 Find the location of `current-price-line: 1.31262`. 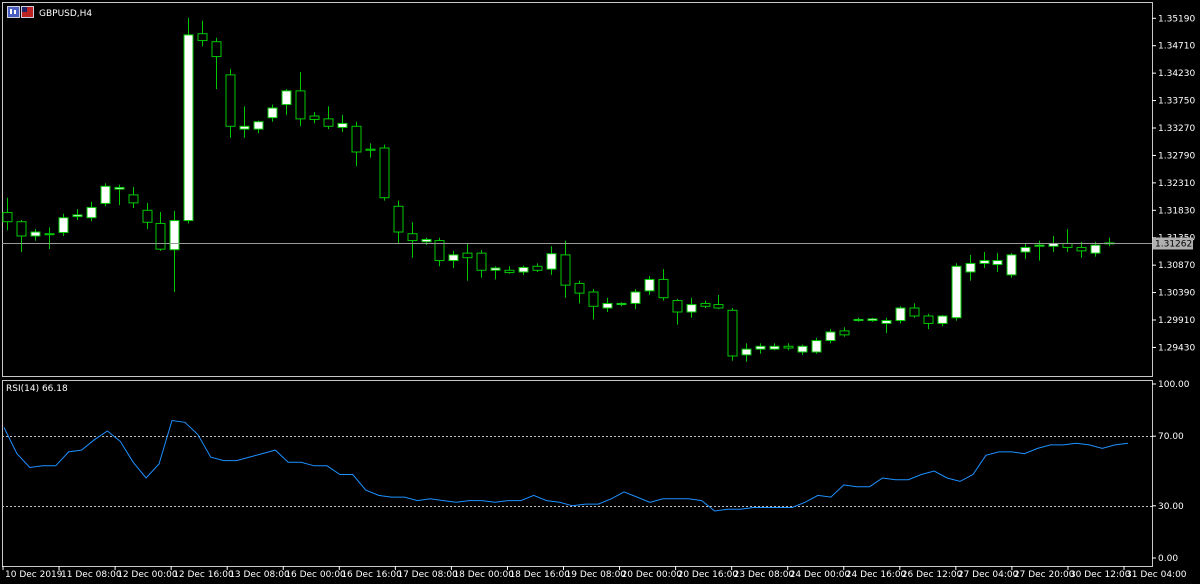

current-price-line: 1.31262 is located at coordinates (597, 243).